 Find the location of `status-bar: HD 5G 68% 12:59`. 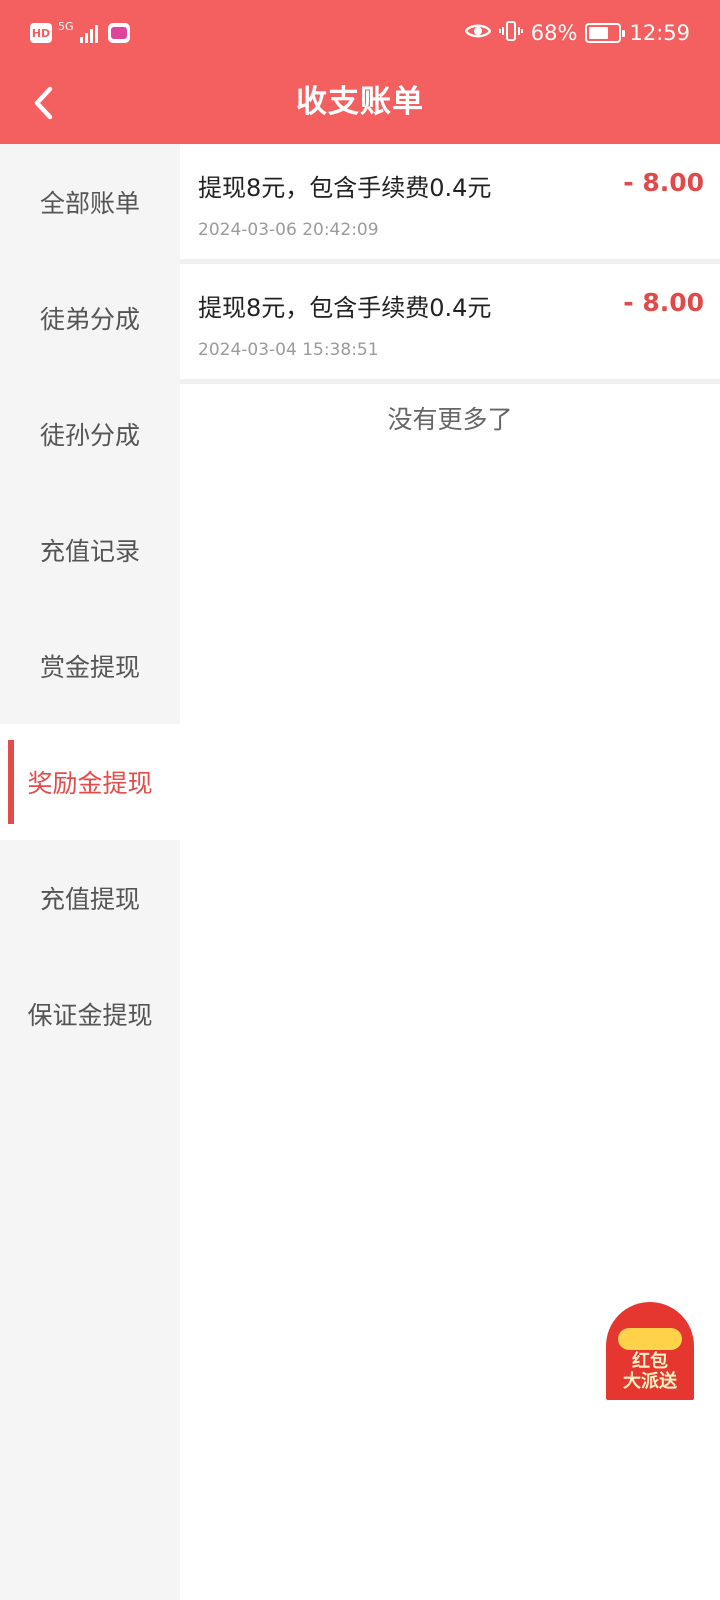

status-bar: HD 5G 68% 12:59 is located at coordinates (360, 33).